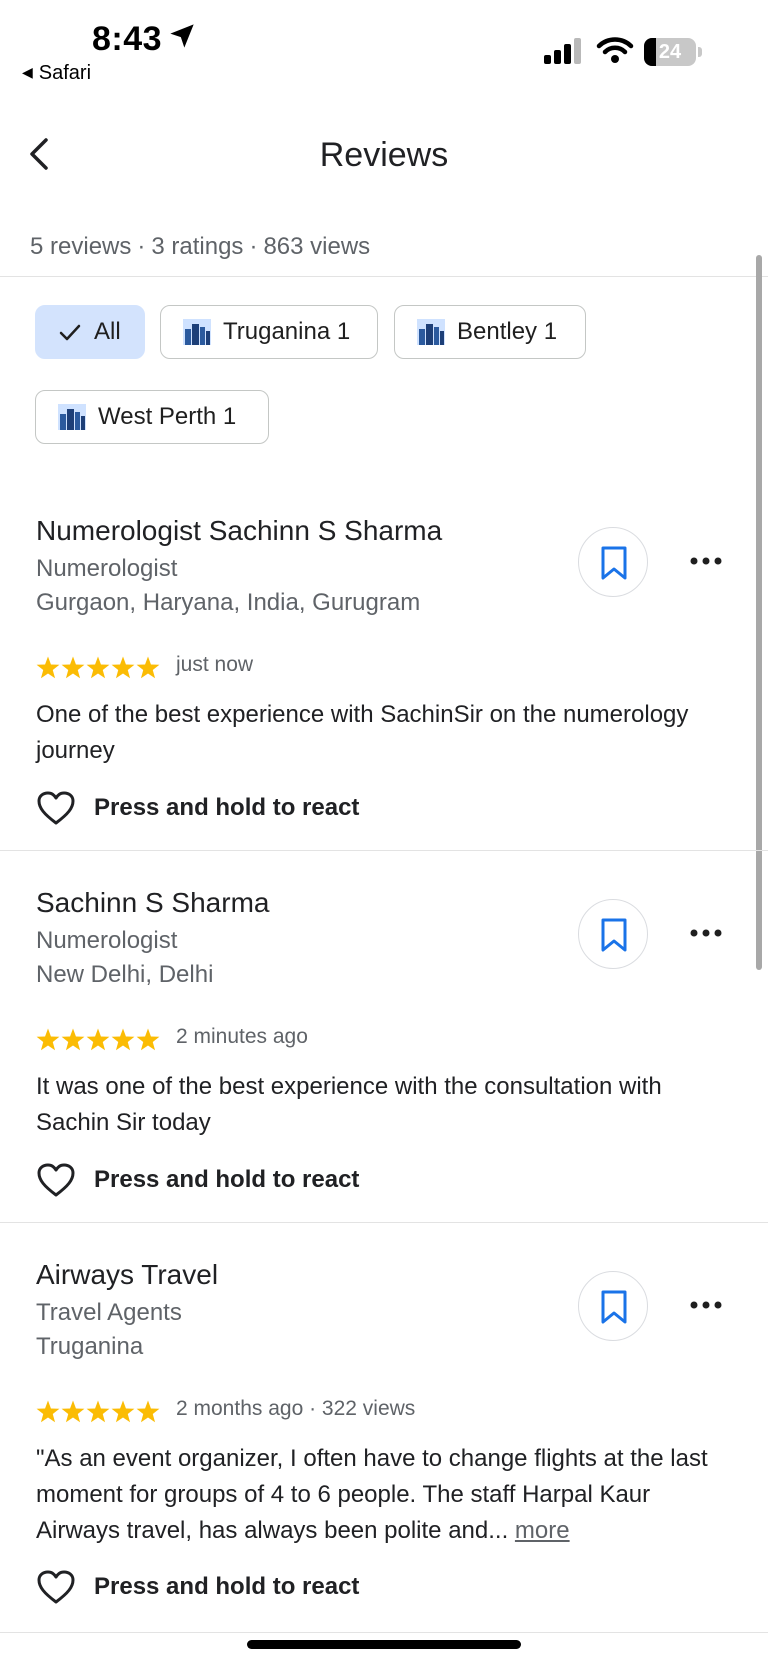 This screenshot has width=768, height=1664. Describe the element at coordinates (127, 1275) in the screenshot. I see `review-place-name: Airways Travel` at that location.